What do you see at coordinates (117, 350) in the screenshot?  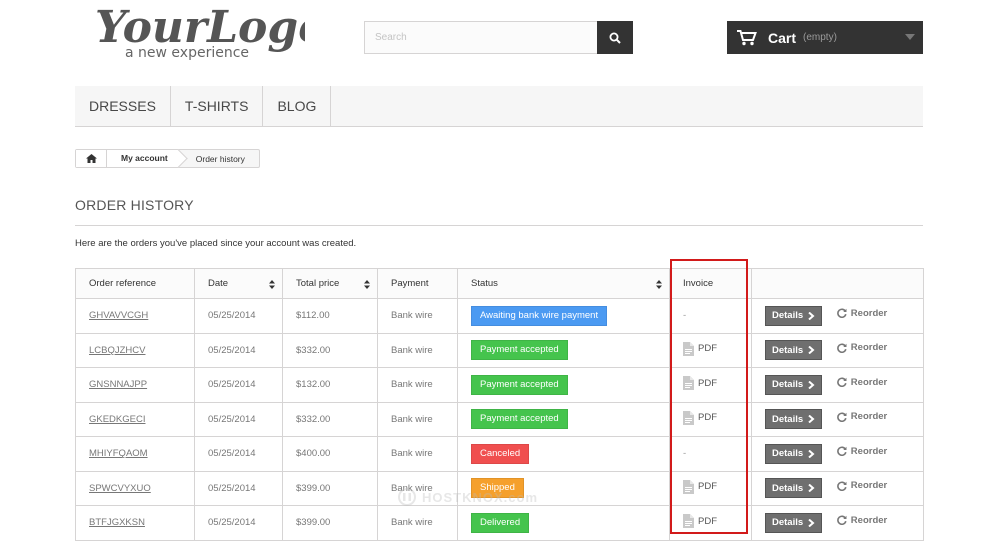 I see `order-reference-link: LCBQJZHCV` at bounding box center [117, 350].